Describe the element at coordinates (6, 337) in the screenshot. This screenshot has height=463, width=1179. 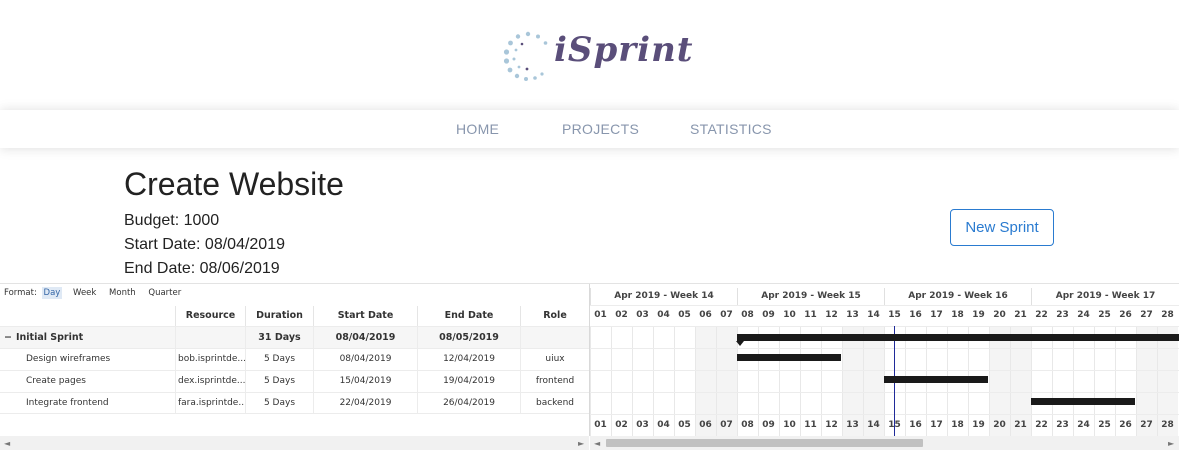
I see `minus-toggle-icon: −` at that location.